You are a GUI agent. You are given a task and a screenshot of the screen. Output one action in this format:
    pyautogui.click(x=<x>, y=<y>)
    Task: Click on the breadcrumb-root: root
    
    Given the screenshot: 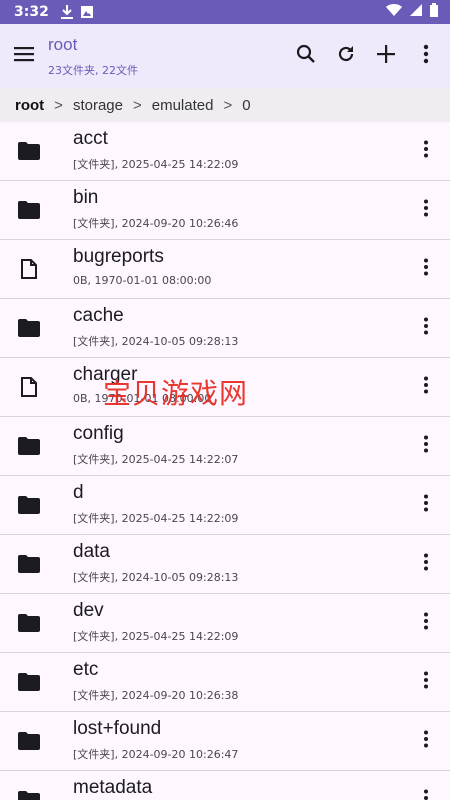 What is the action you would take?
    pyautogui.click(x=29, y=105)
    